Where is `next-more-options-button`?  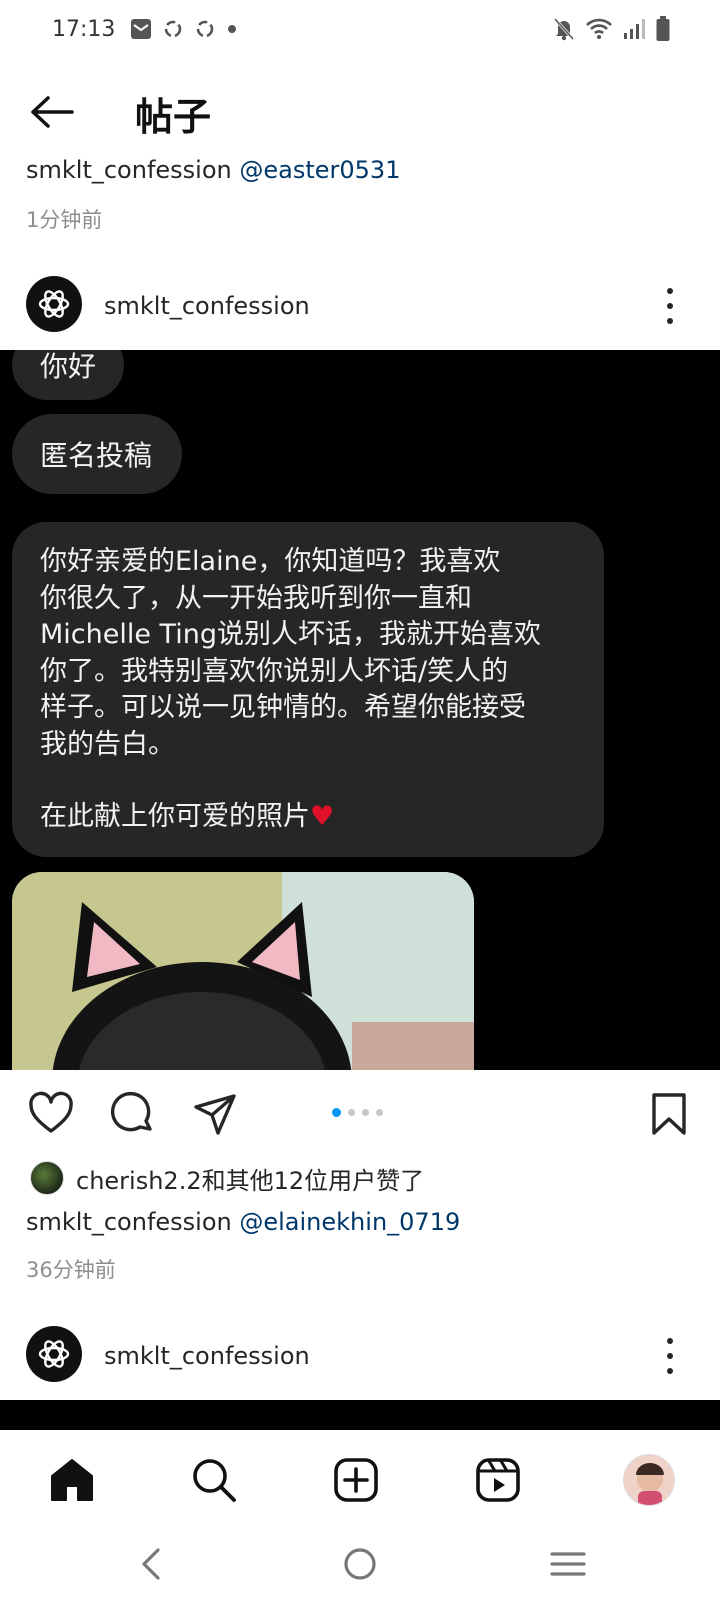
next-more-options-button is located at coordinates (670, 1356).